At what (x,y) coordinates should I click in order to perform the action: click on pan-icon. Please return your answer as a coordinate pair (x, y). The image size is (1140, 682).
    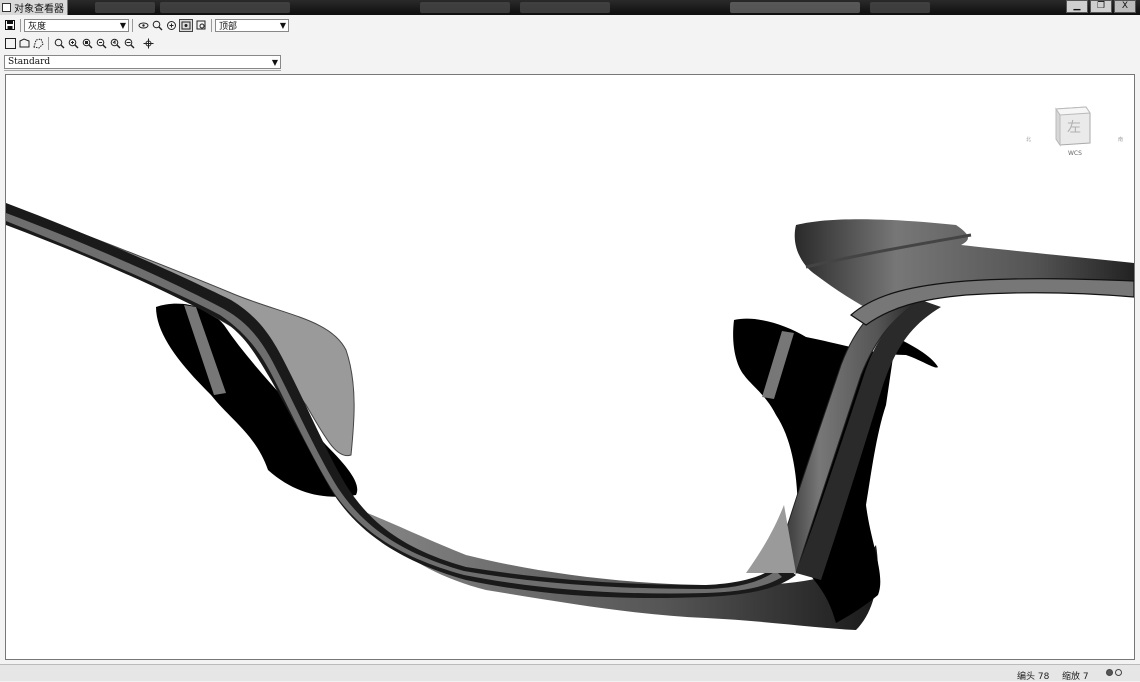
    Looking at the image, I should click on (171, 25).